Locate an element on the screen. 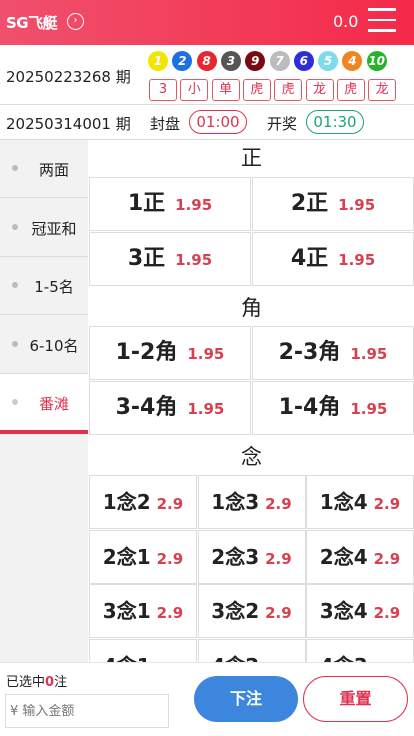  bet-name: 3念1 is located at coordinates (126, 611).